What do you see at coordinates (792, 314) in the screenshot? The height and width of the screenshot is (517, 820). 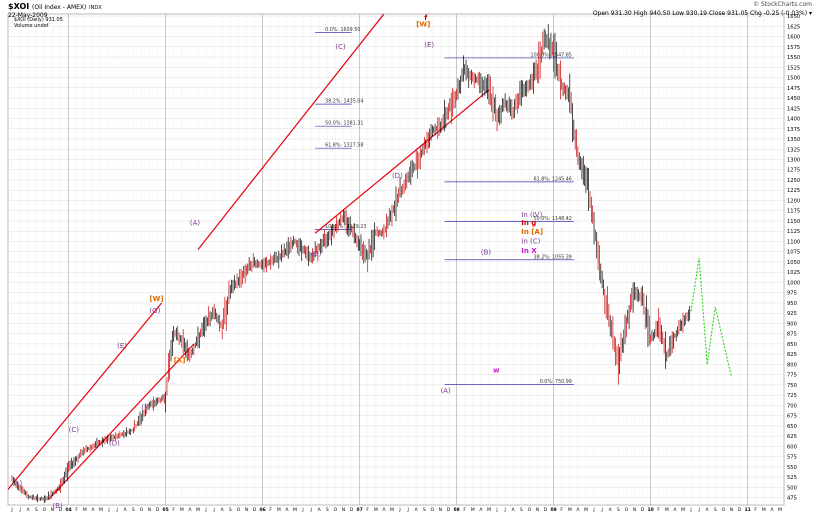 I see `y-tick-label: 925` at bounding box center [792, 314].